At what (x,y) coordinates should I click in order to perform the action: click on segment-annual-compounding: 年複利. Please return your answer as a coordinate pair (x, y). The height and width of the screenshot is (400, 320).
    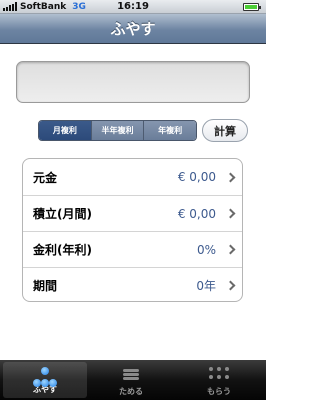
    Looking at the image, I should click on (169, 130).